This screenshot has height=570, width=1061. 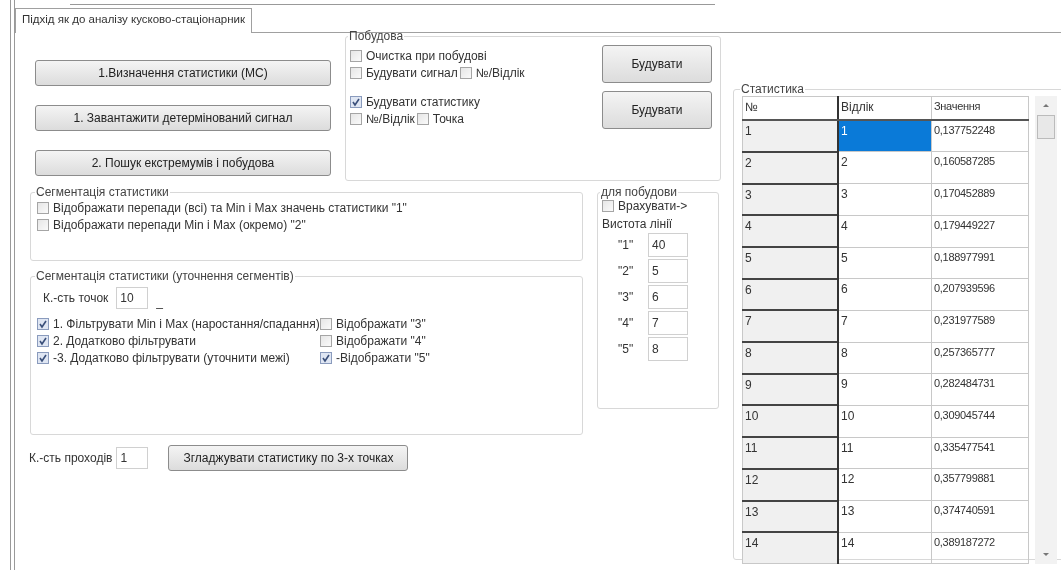 What do you see at coordinates (790, 548) in the screenshot?
I see `row-header: 14` at bounding box center [790, 548].